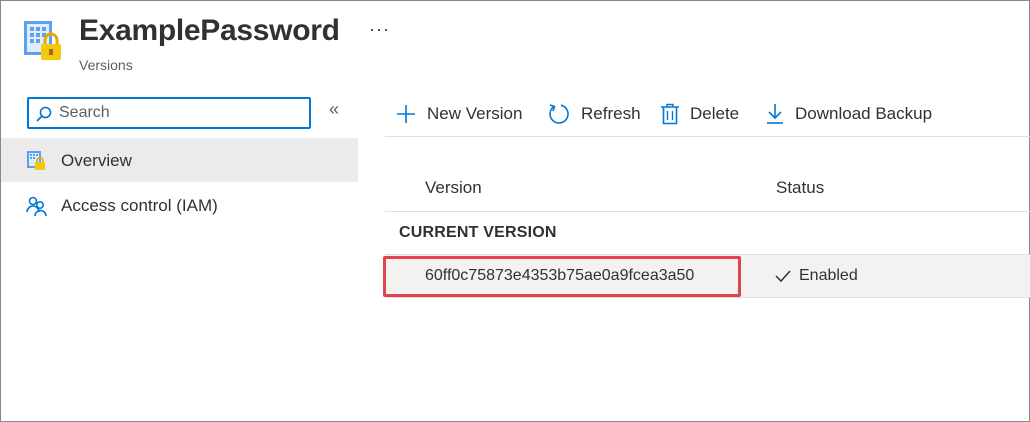 The height and width of the screenshot is (422, 1030). I want to click on secret-overview-icon, so click(37, 161).